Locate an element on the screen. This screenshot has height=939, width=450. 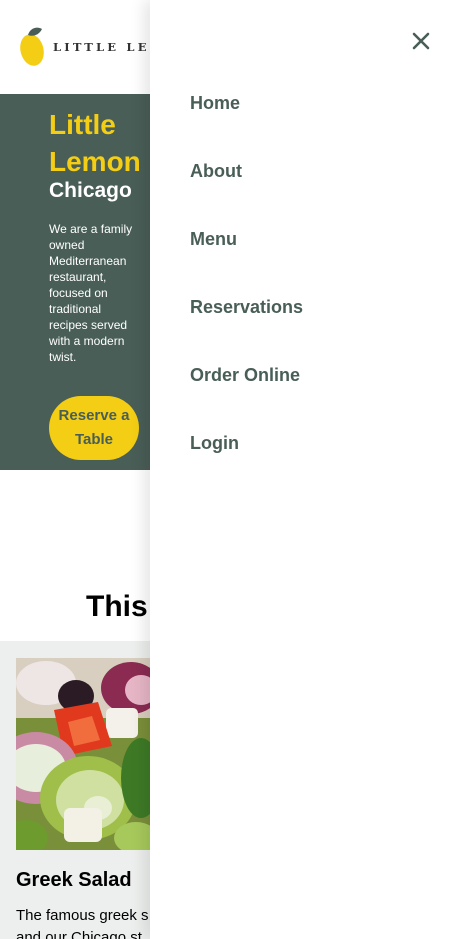
close-icon is located at coordinates (421, 41).